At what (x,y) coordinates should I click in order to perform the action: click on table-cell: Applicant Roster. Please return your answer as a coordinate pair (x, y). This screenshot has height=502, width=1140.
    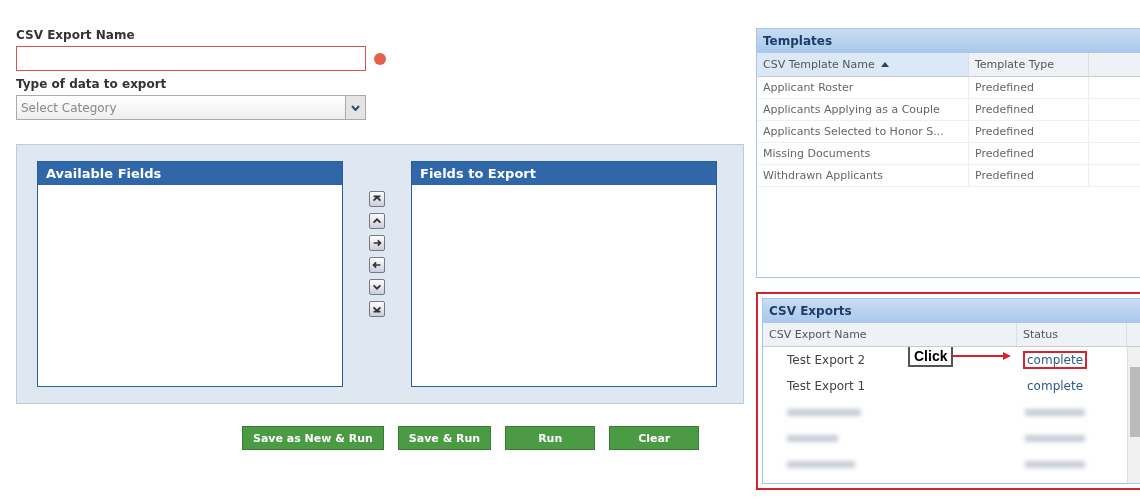
    Looking at the image, I should click on (863, 88).